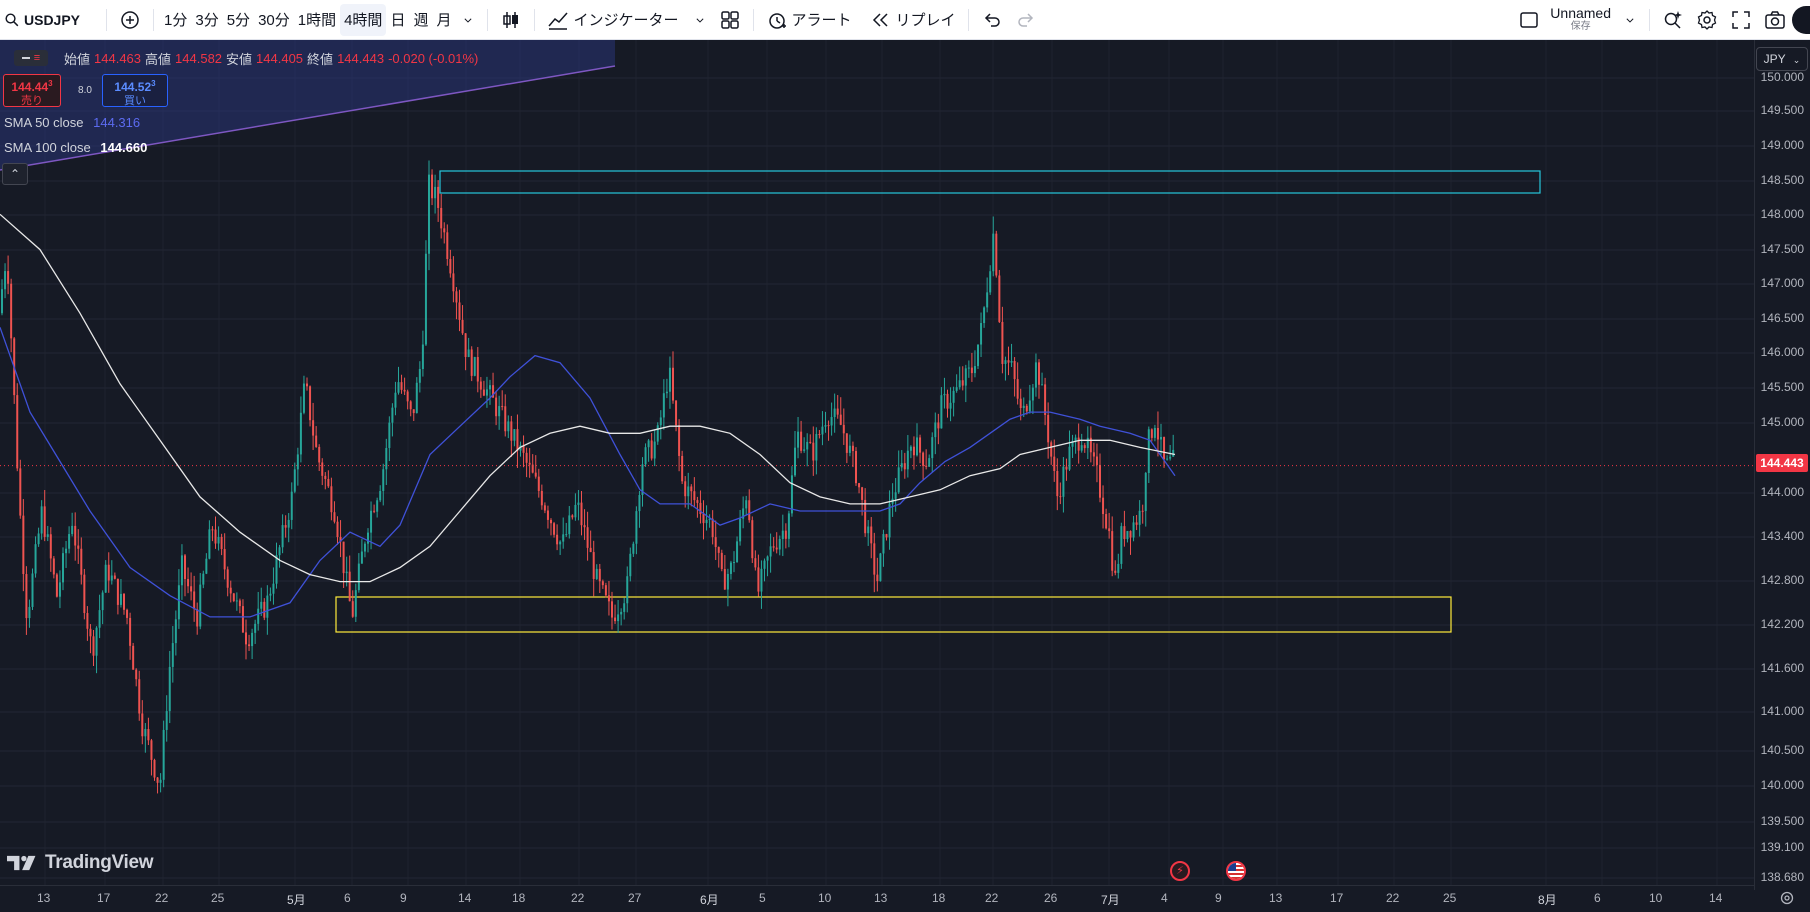  I want to click on screenshot-button, so click(1775, 20).